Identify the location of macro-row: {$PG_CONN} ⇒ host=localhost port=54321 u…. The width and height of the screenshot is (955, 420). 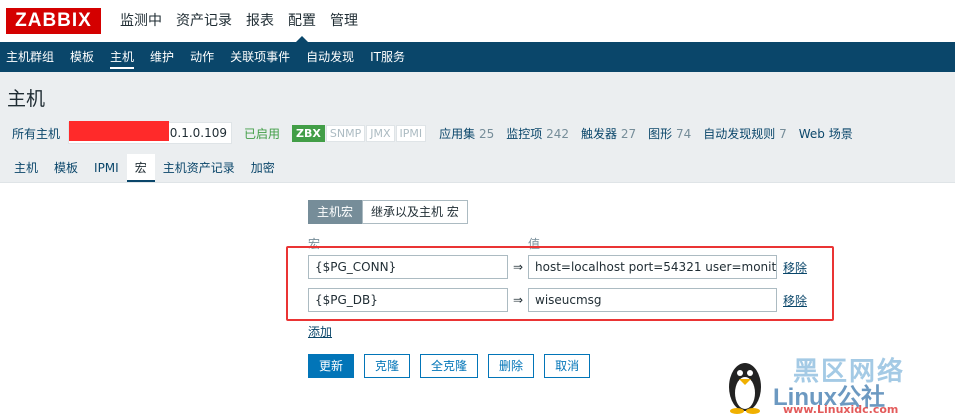
(557, 267).